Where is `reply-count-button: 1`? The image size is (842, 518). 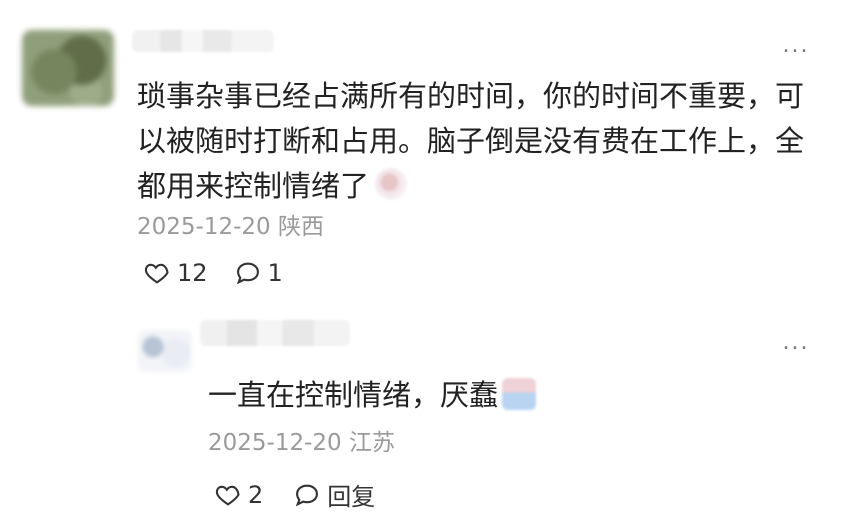 reply-count-button: 1 is located at coordinates (258, 273).